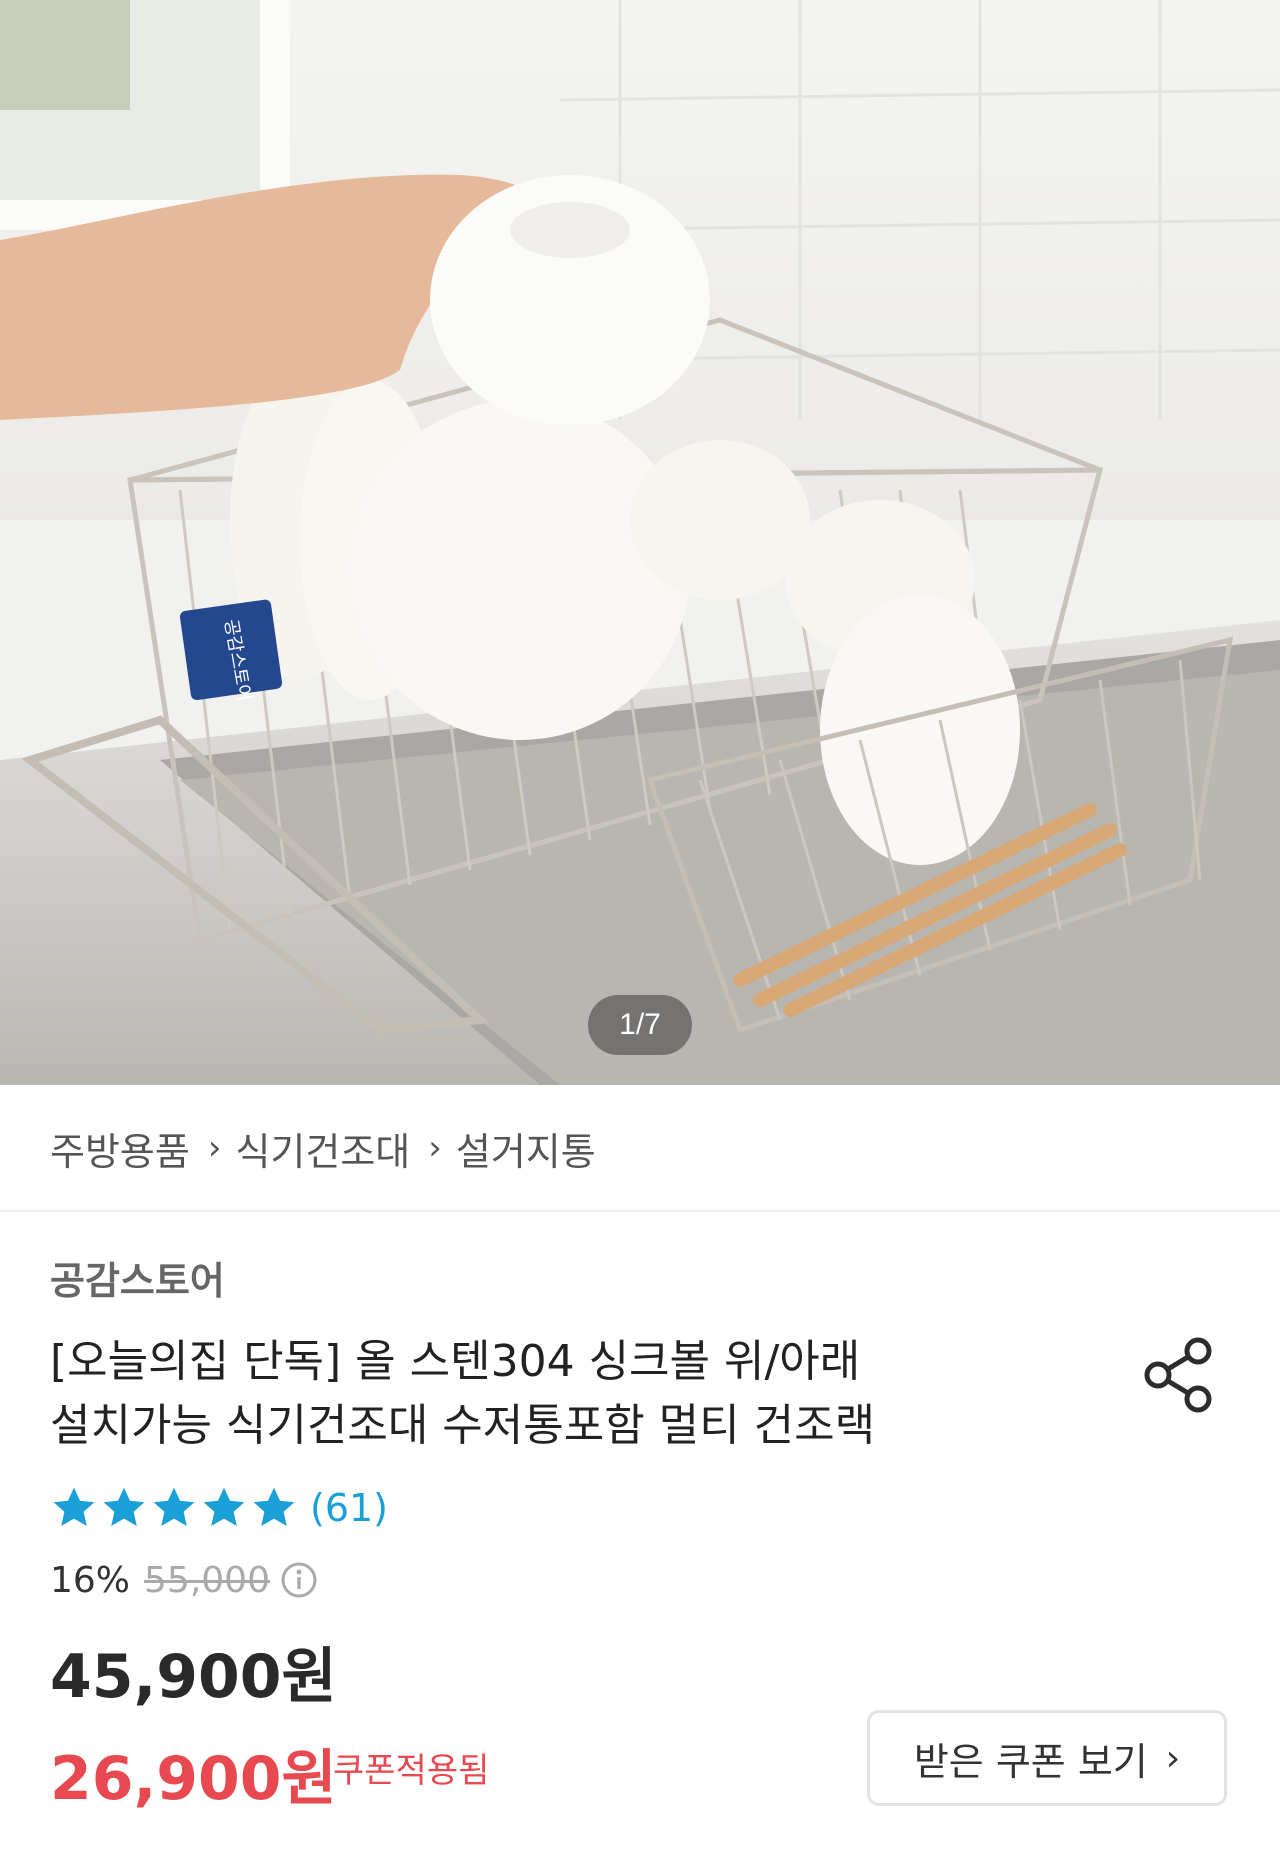 The height and width of the screenshot is (1850, 1280). Describe the element at coordinates (299, 1580) in the screenshot. I see `info-icon` at that location.